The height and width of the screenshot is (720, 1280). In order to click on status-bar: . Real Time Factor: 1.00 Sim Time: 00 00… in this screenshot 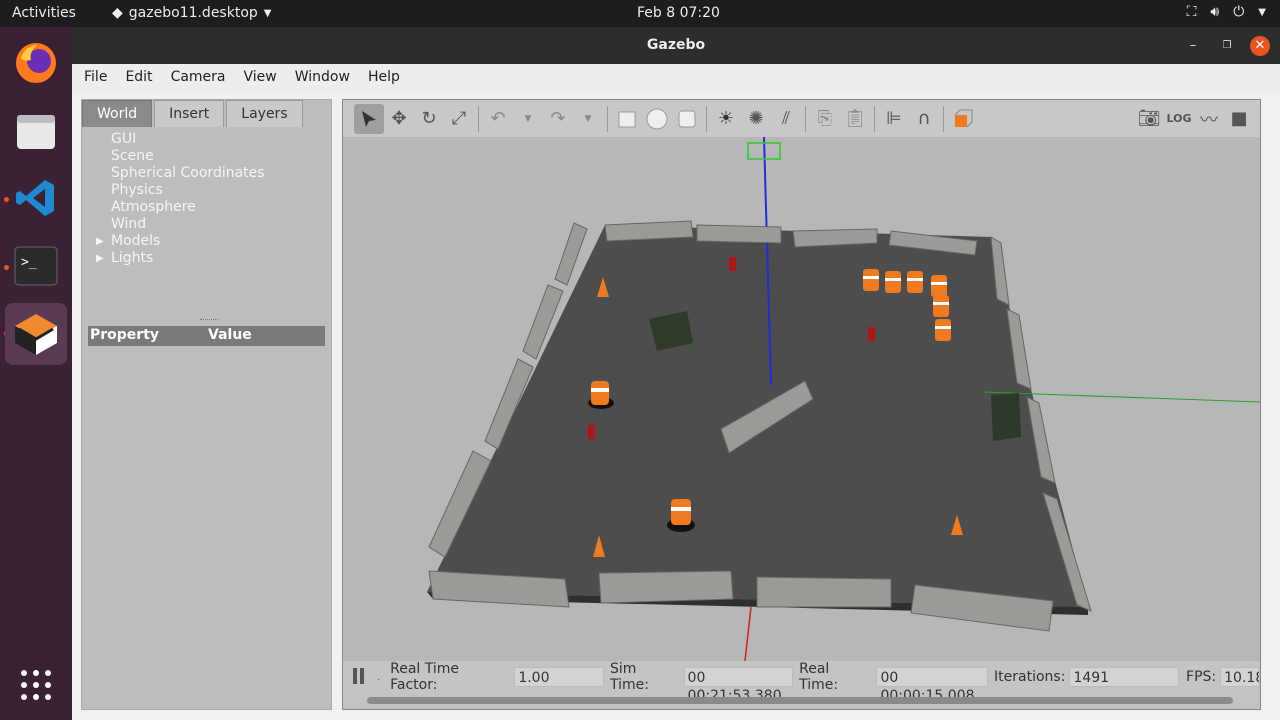, I will do `click(802, 682)`.